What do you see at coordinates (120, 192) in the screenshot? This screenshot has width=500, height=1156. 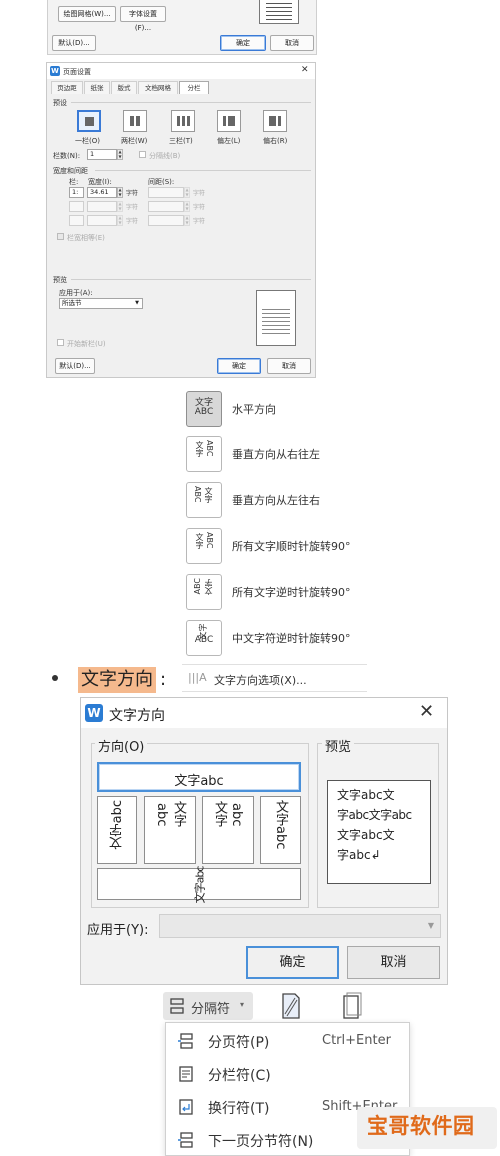 I see `col-1-width-spinner: ▲ ▼` at bounding box center [120, 192].